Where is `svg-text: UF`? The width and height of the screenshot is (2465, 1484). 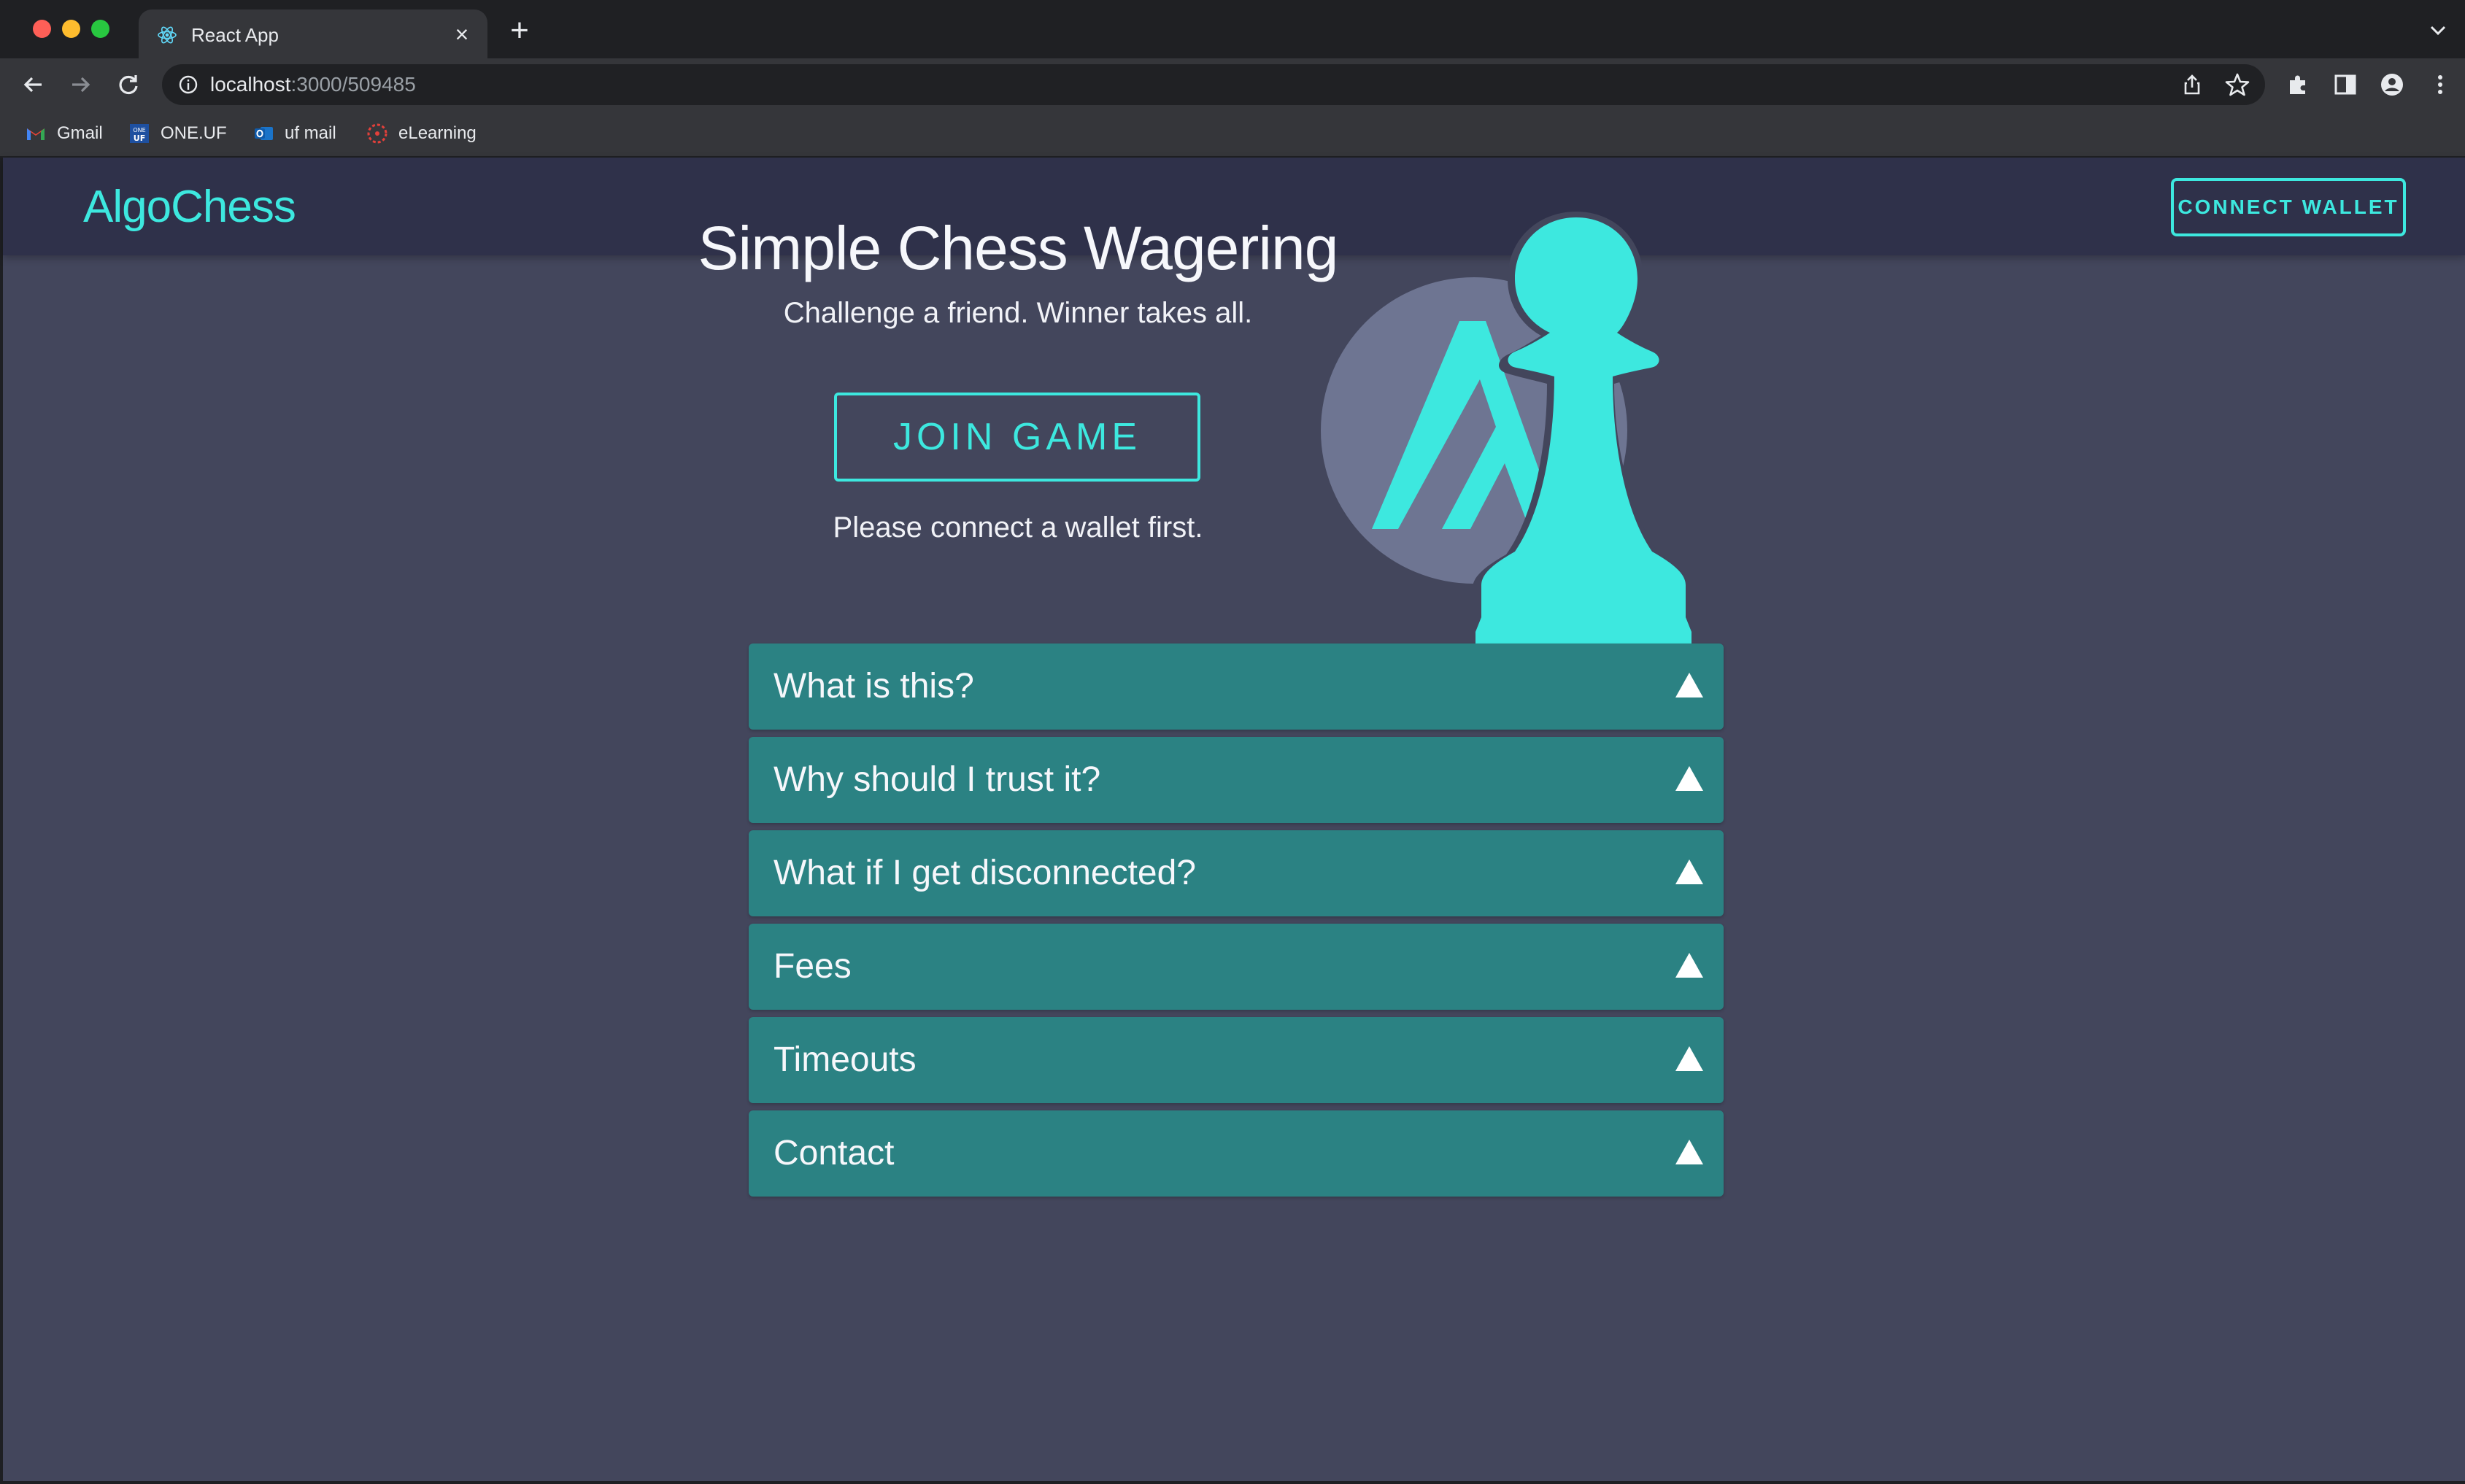
svg-text: UF is located at coordinates (139, 138).